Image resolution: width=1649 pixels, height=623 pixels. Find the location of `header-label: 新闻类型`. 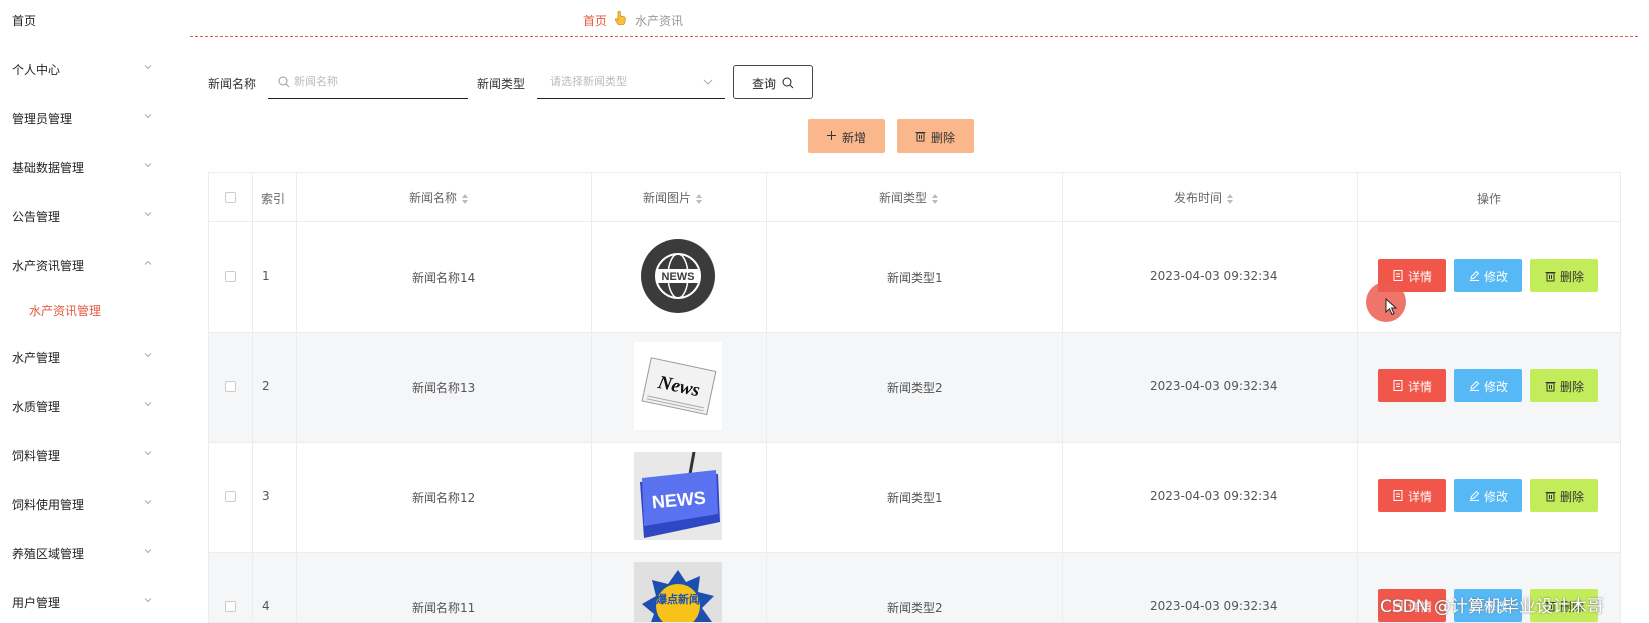

header-label: 新闻类型 is located at coordinates (903, 198).